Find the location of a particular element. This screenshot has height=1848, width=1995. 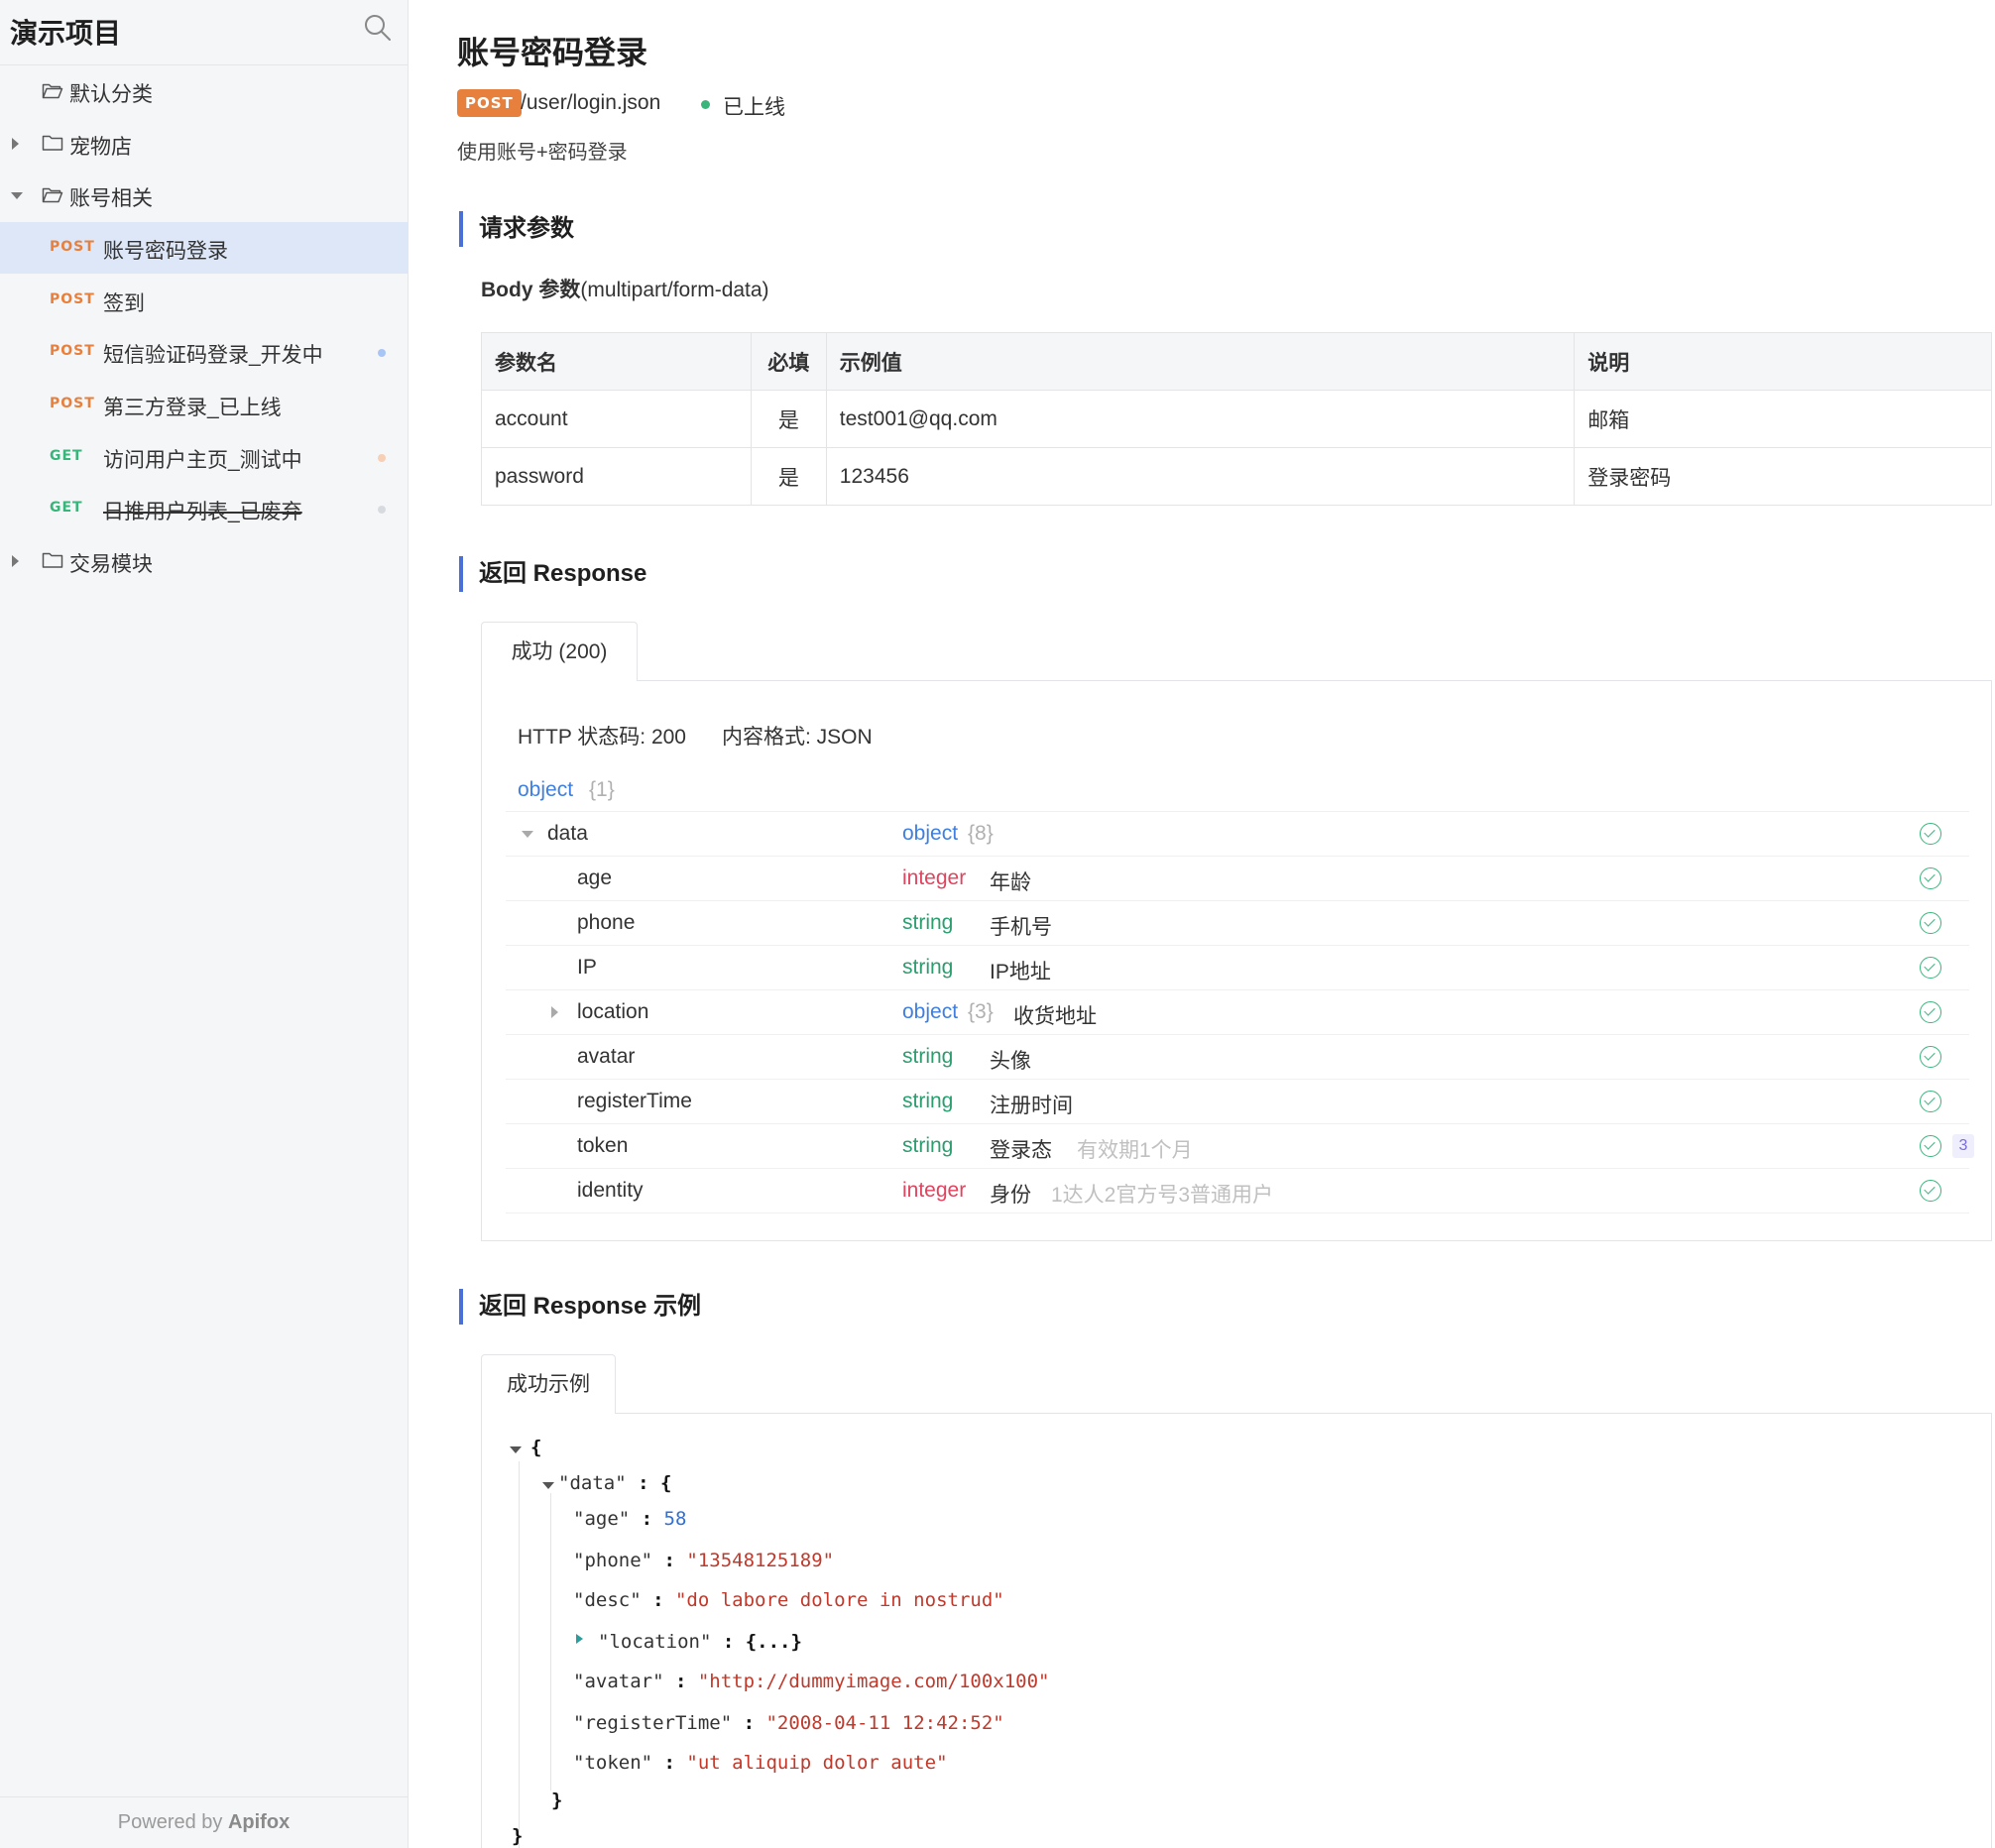

tab-success-200: 成功 (200) is located at coordinates (559, 651).